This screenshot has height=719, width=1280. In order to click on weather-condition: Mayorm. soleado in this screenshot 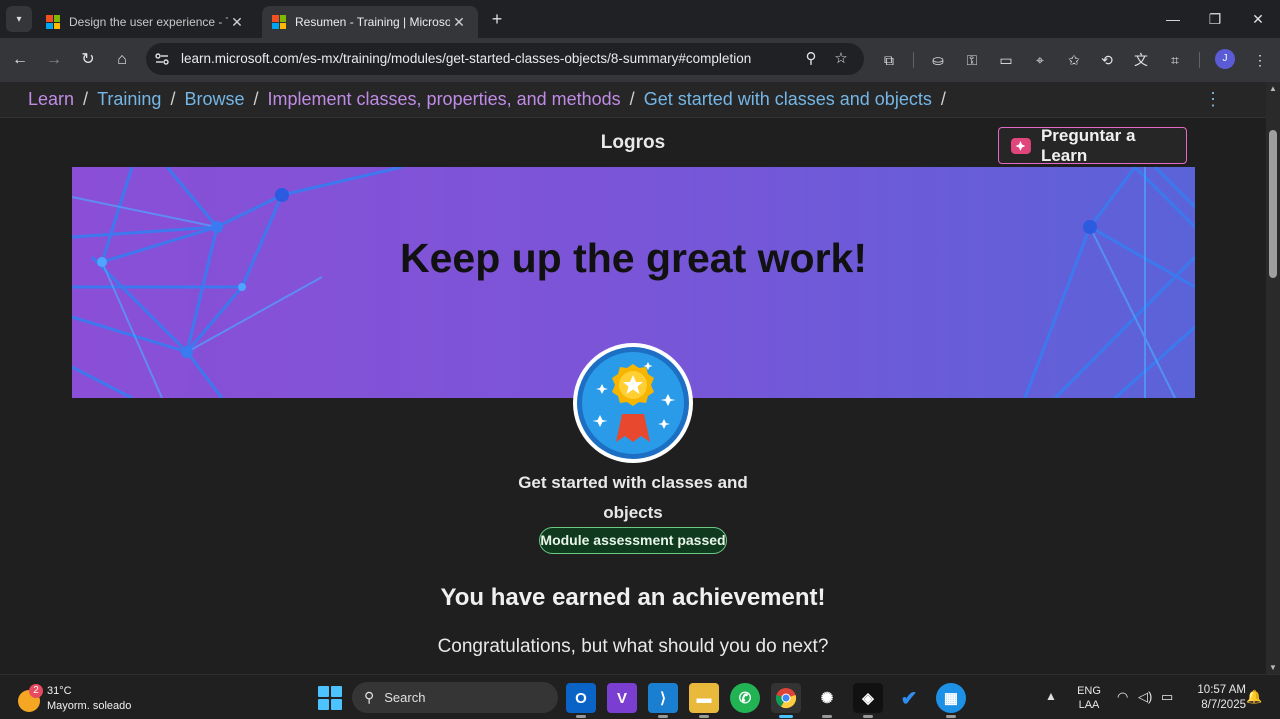, I will do `click(89, 706)`.